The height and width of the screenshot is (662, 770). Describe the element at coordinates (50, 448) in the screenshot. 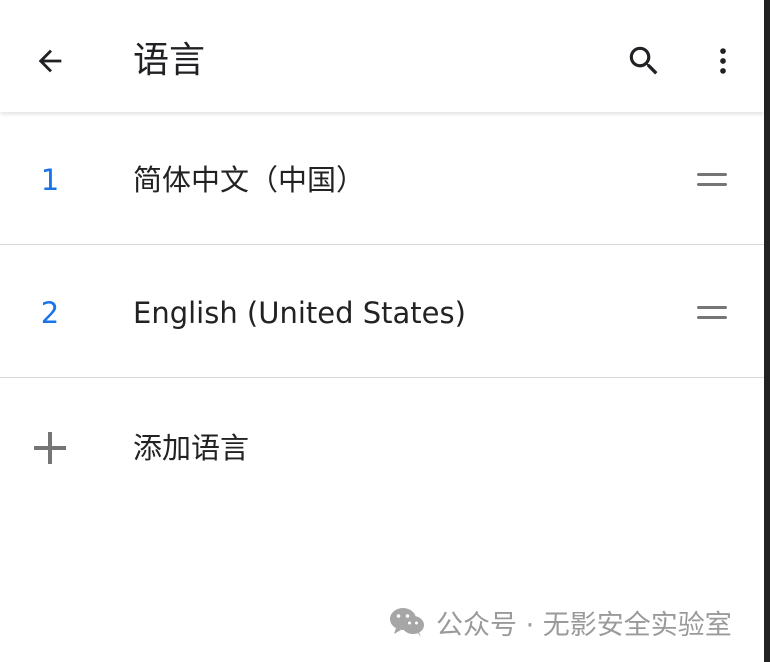

I see `plus-icon` at that location.